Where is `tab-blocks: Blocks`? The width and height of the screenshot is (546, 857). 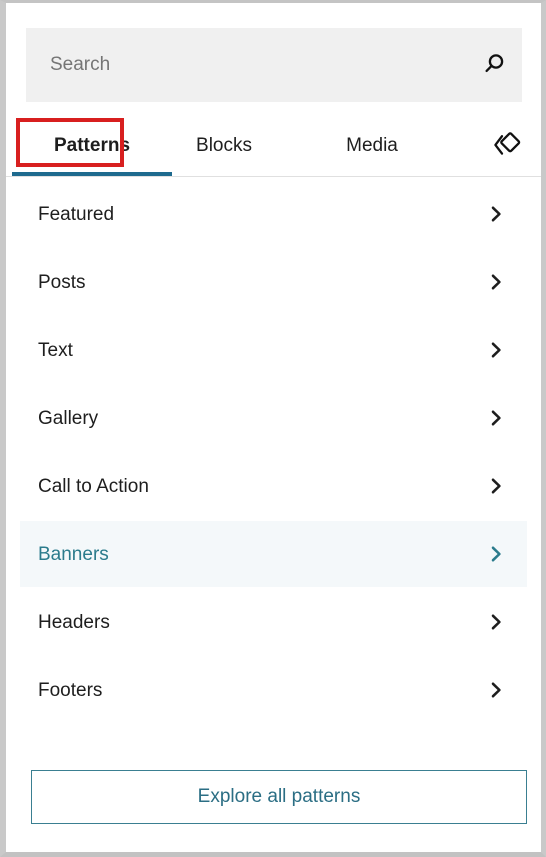 tab-blocks: Blocks is located at coordinates (224, 145).